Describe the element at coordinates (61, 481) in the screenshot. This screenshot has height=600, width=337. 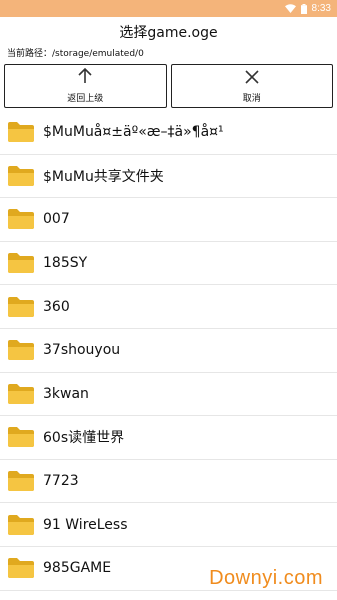
I see `file-name: 7723` at that location.